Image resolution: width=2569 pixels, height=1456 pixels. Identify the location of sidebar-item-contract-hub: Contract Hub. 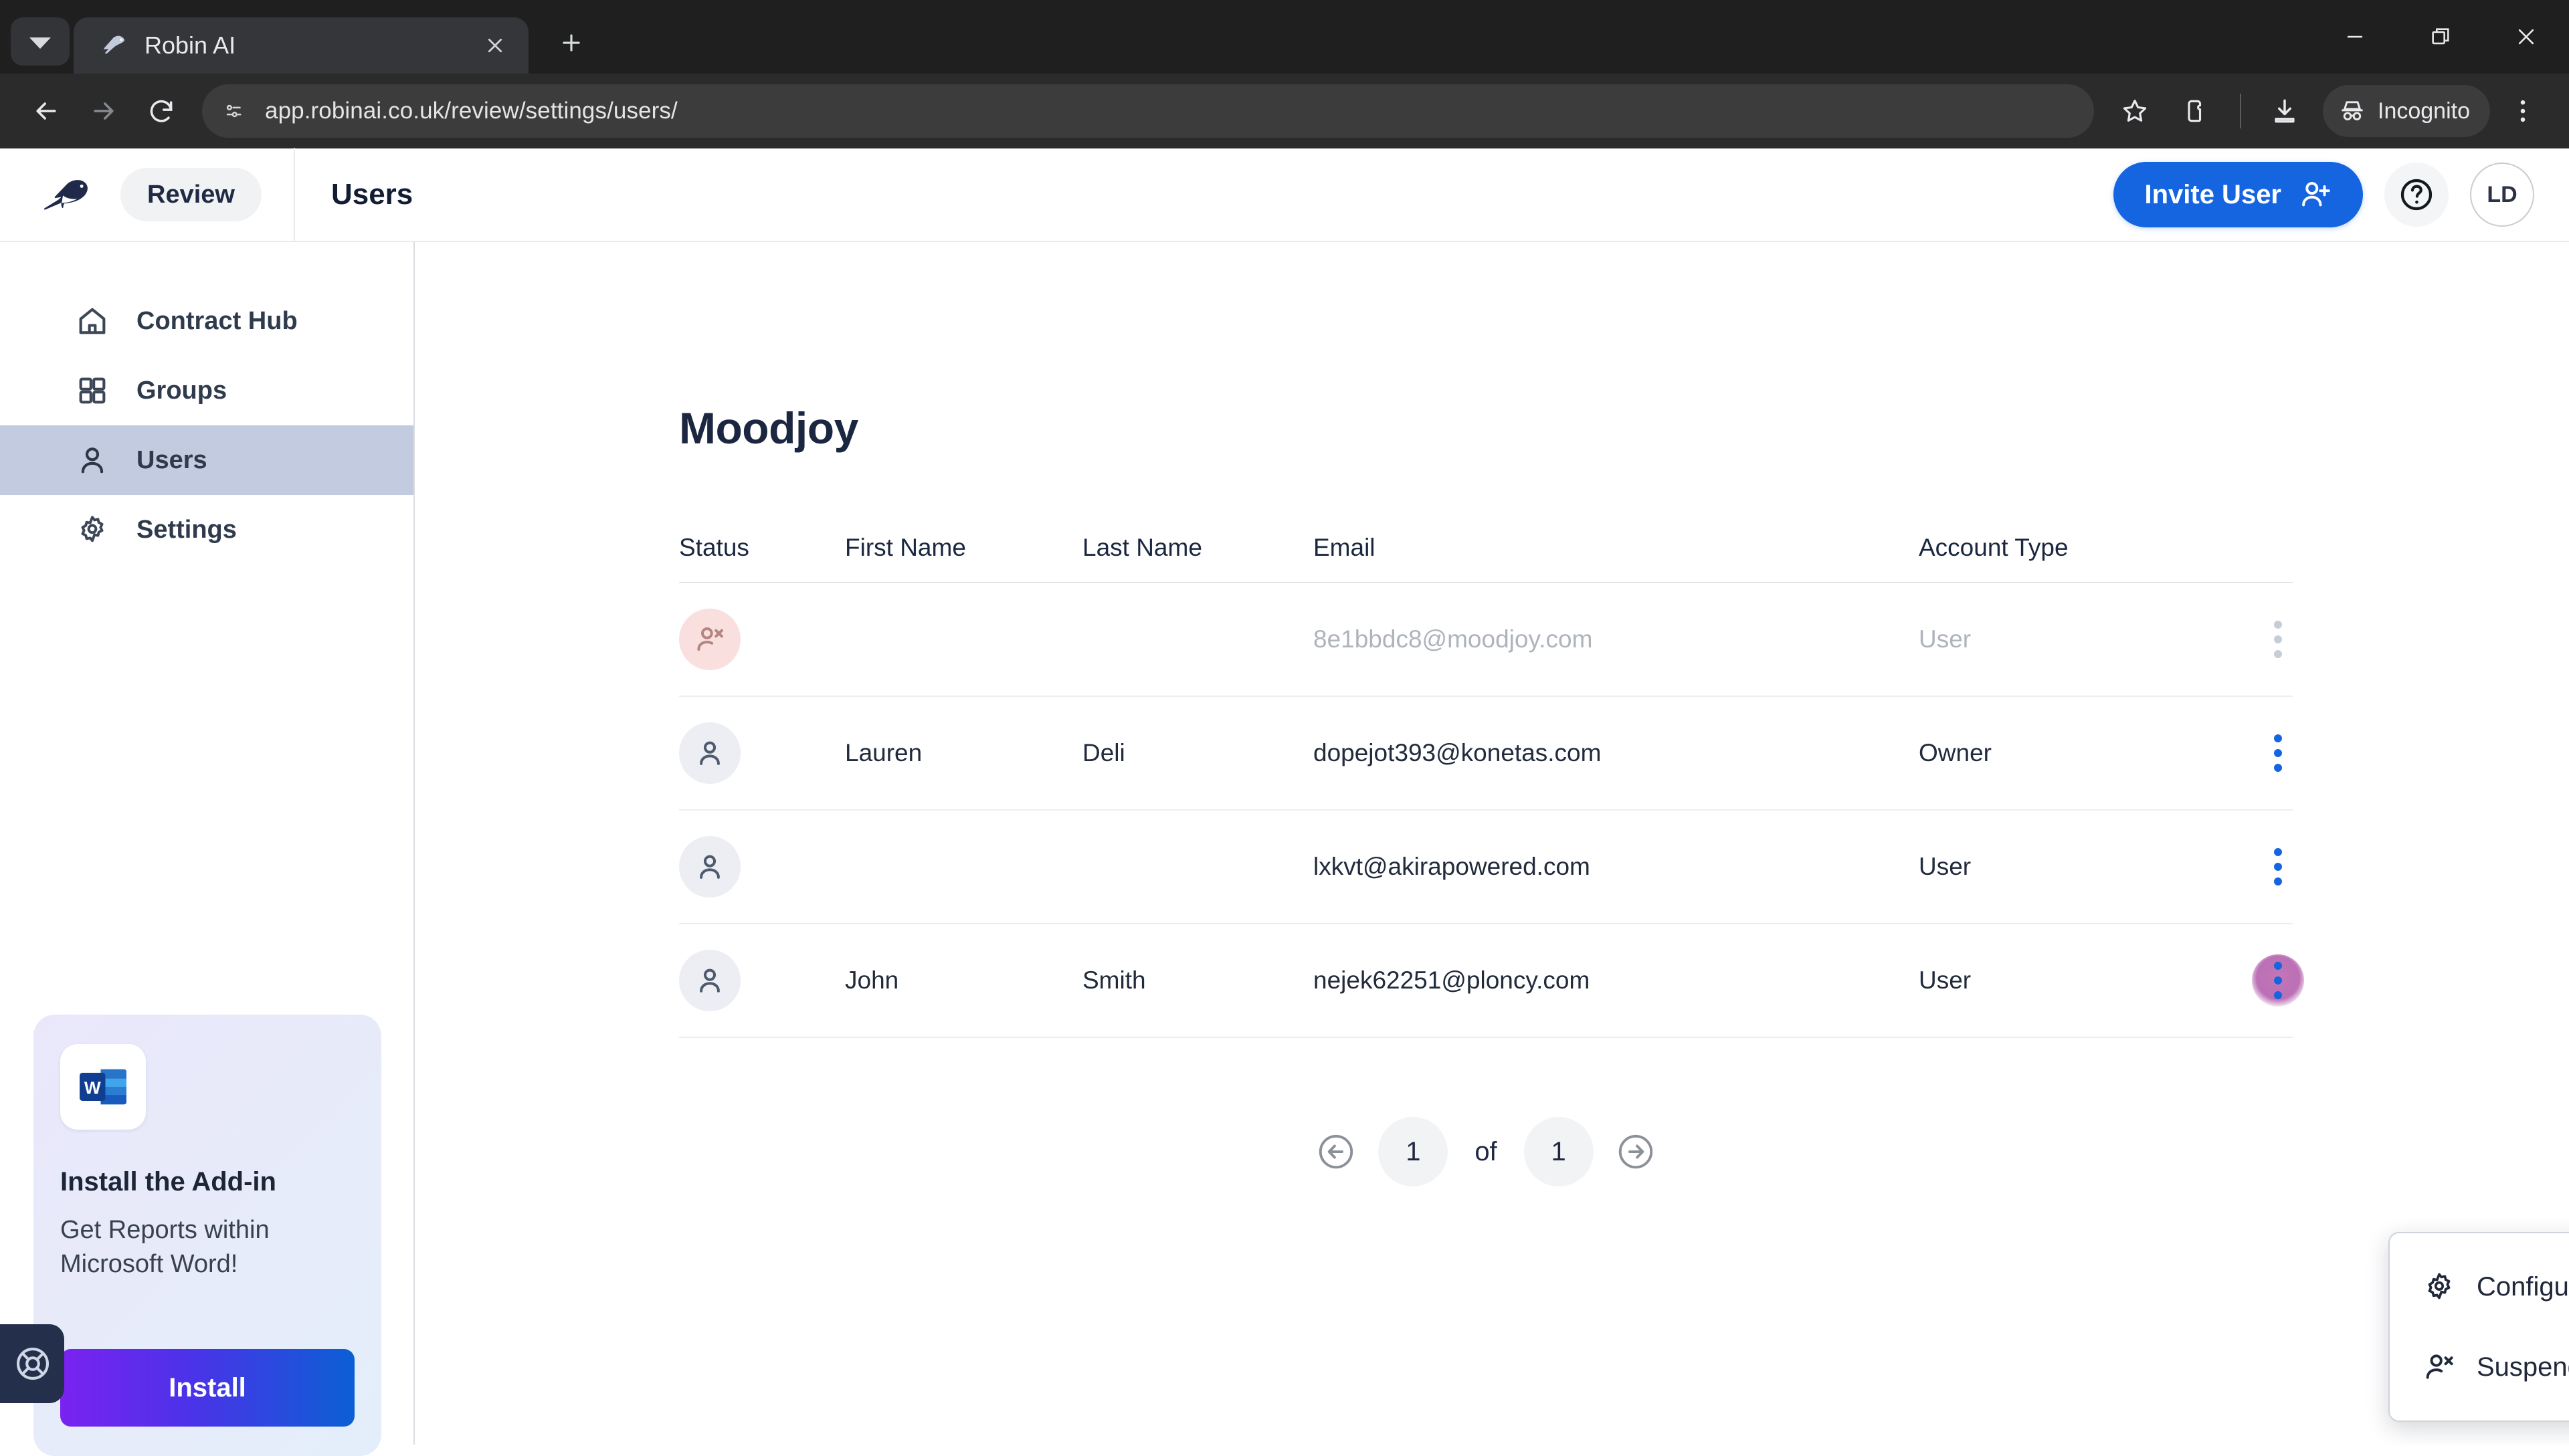
(206, 321).